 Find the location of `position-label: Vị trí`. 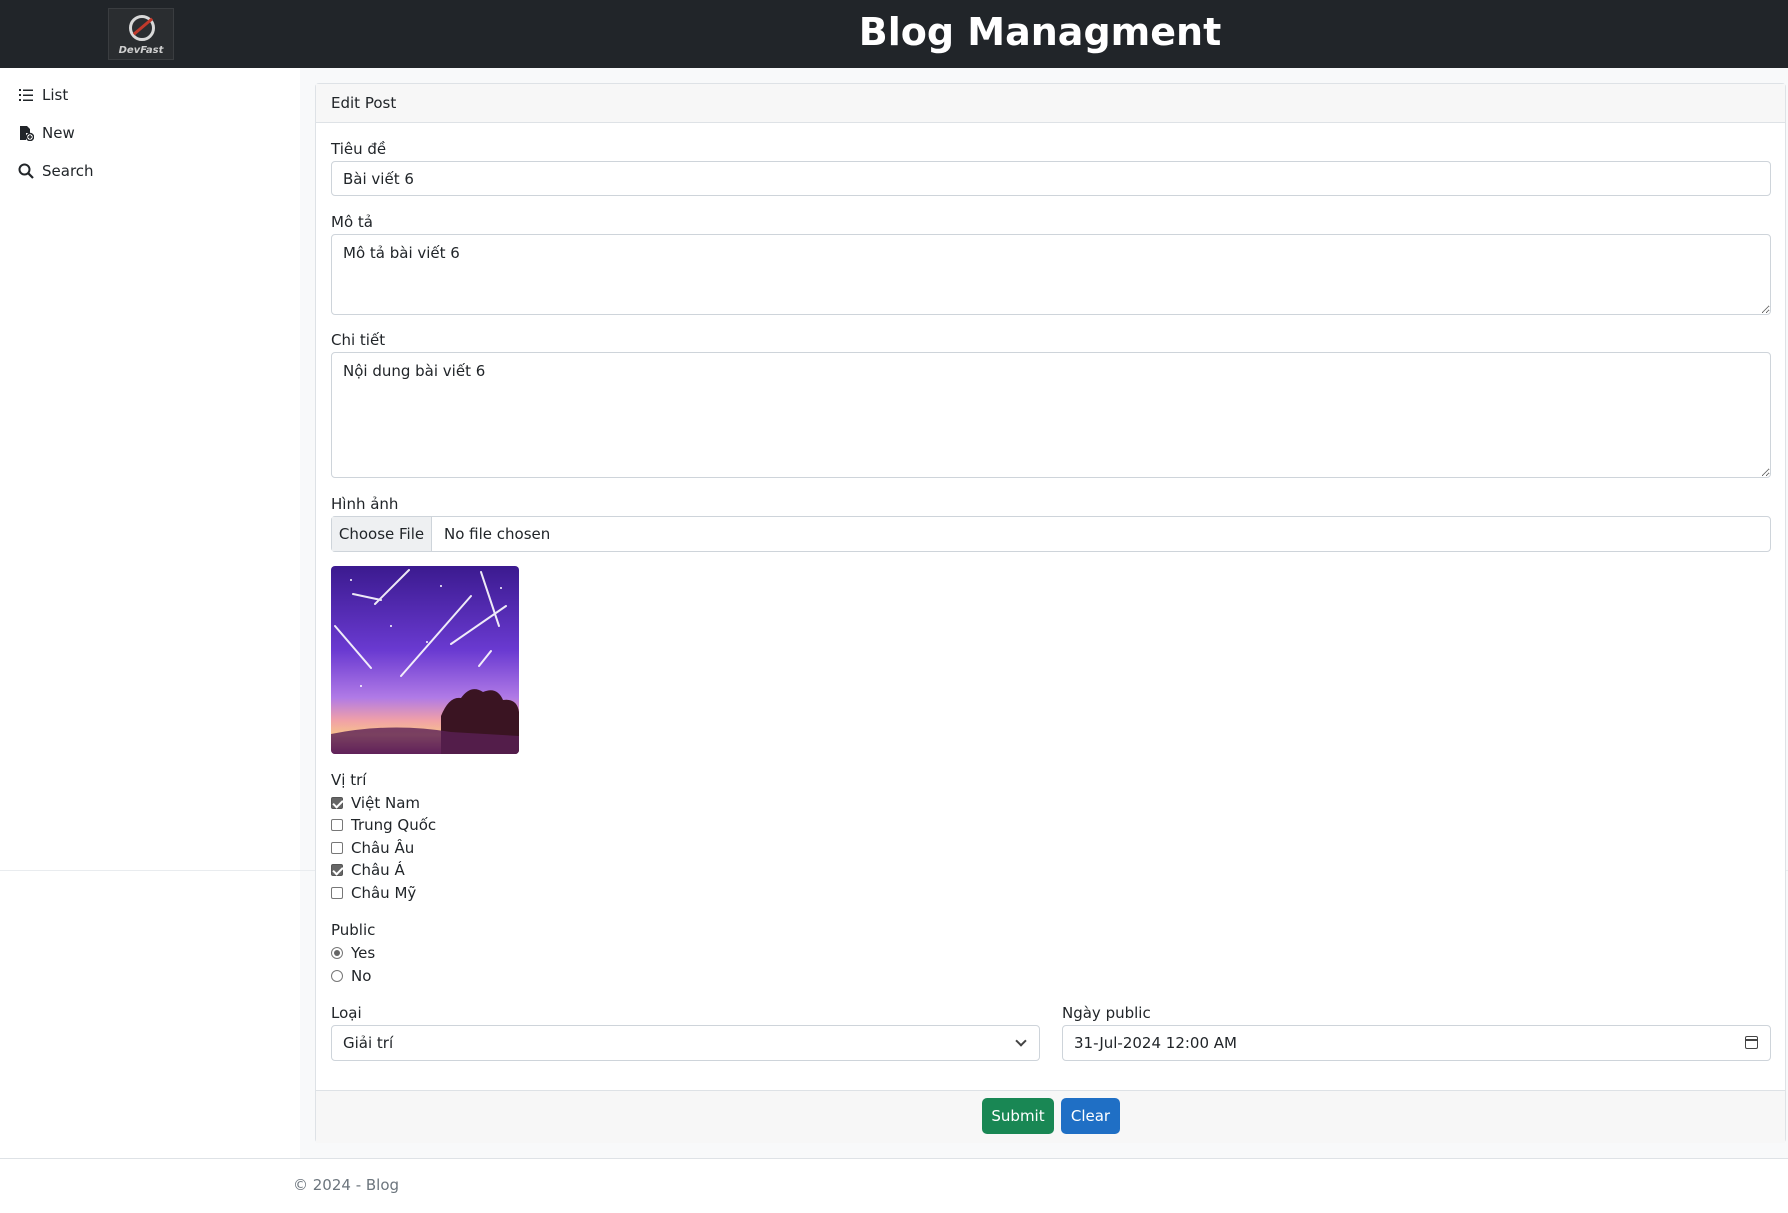

position-label: Vị trí is located at coordinates (349, 780).